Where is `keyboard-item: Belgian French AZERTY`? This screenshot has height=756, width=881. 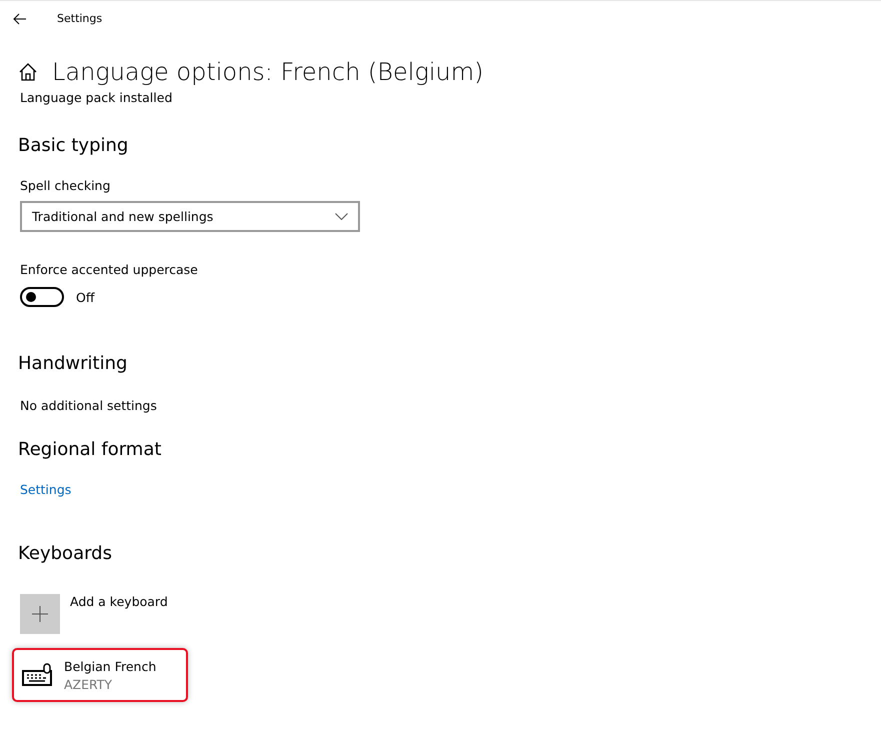 keyboard-item: Belgian French AZERTY is located at coordinates (100, 675).